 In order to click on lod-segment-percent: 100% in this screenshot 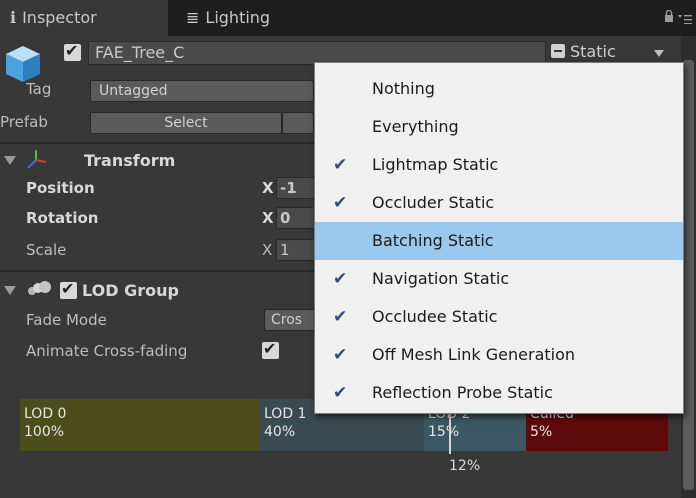, I will do `click(44, 432)`.